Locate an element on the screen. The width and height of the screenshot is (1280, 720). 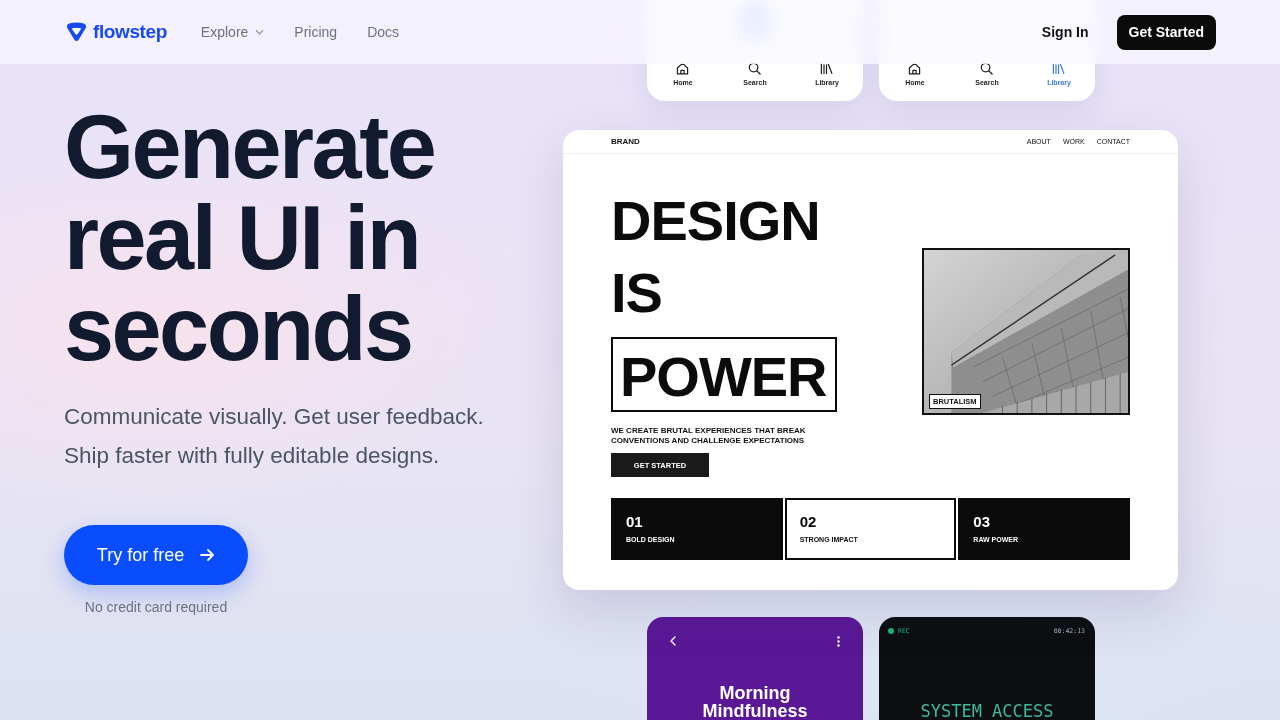
recording-dot-icon is located at coordinates (891, 631).